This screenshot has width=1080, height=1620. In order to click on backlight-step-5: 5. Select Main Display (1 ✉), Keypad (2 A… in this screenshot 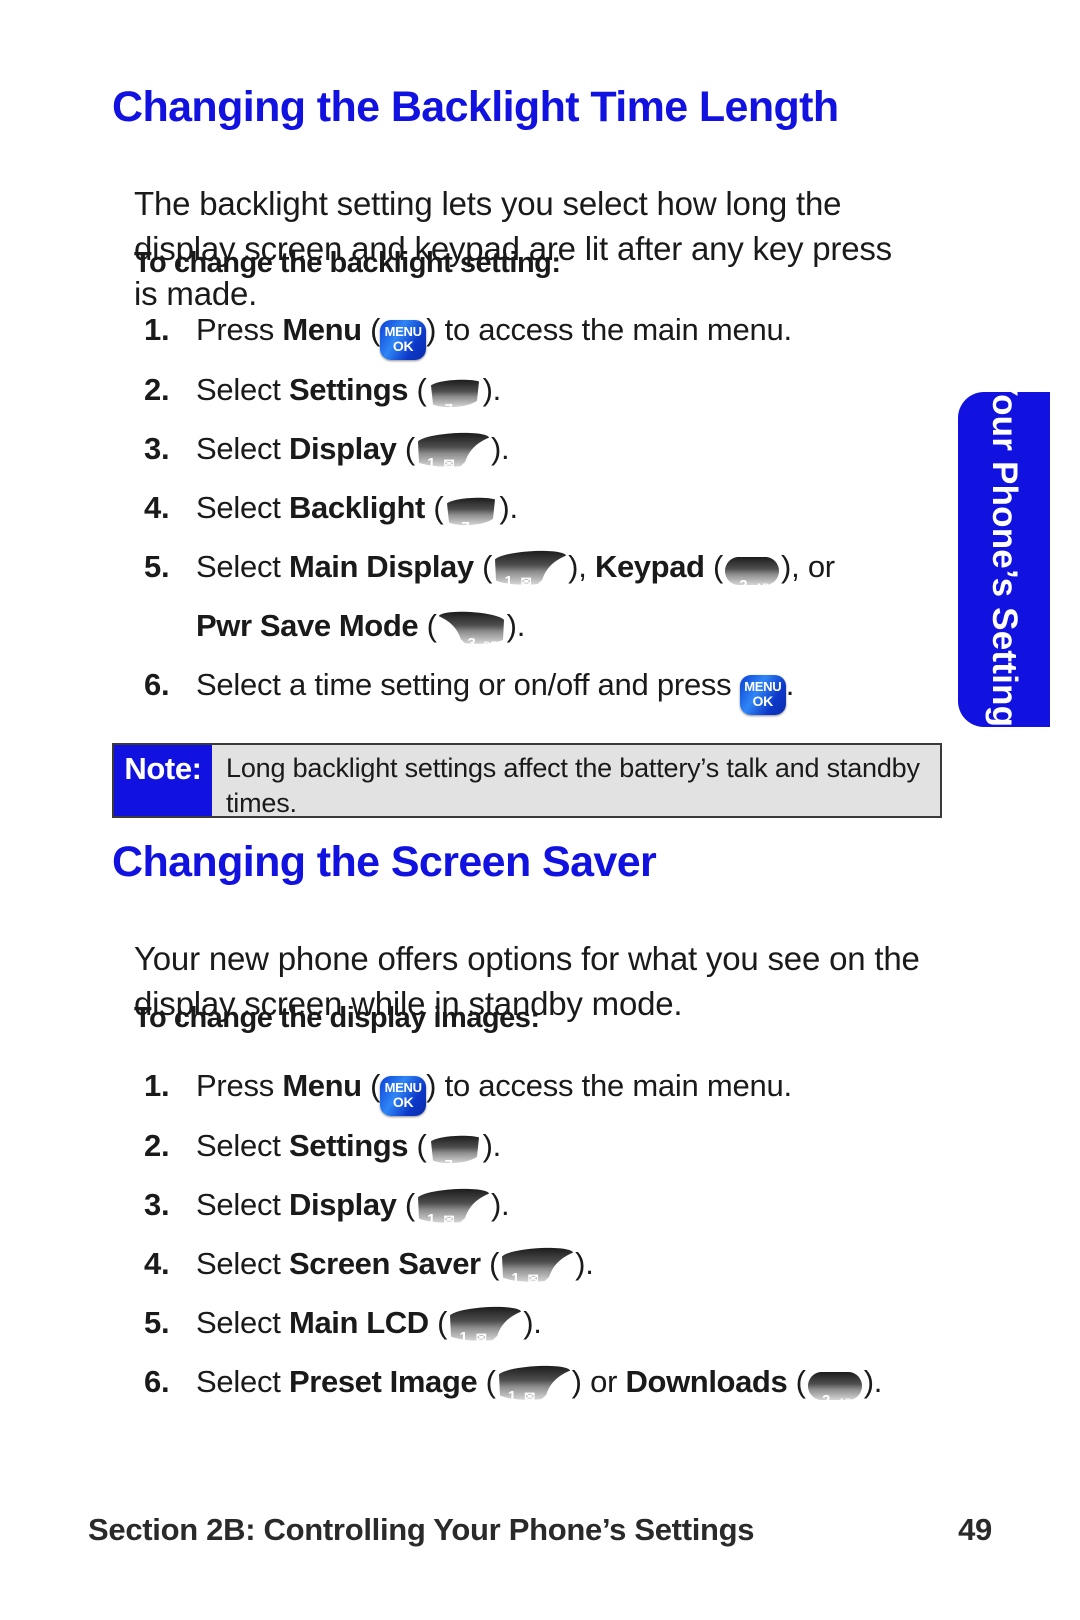, I will do `click(534, 596)`.